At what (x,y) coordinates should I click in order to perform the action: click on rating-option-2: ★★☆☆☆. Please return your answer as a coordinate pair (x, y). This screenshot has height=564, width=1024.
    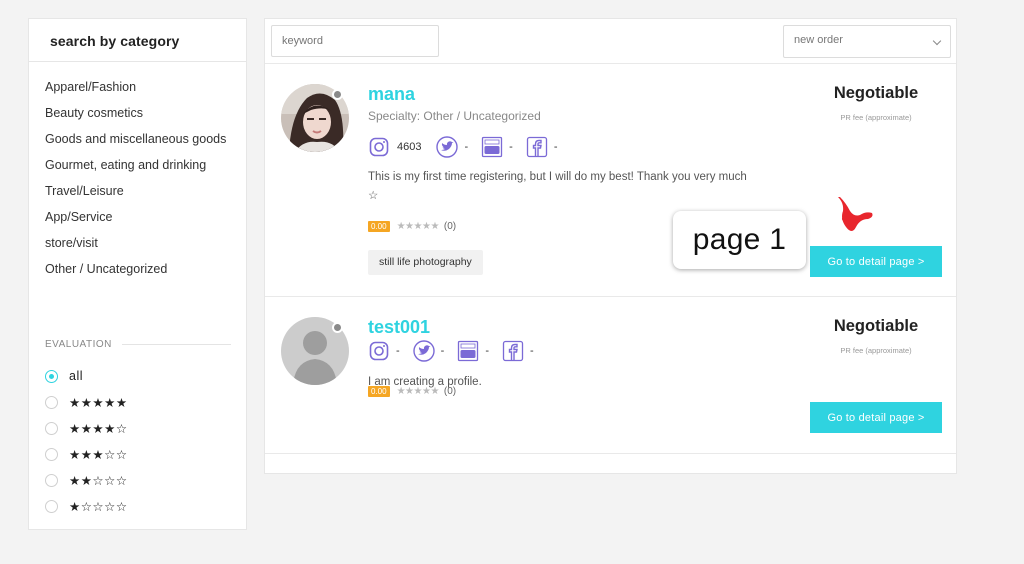
    Looking at the image, I should click on (86, 480).